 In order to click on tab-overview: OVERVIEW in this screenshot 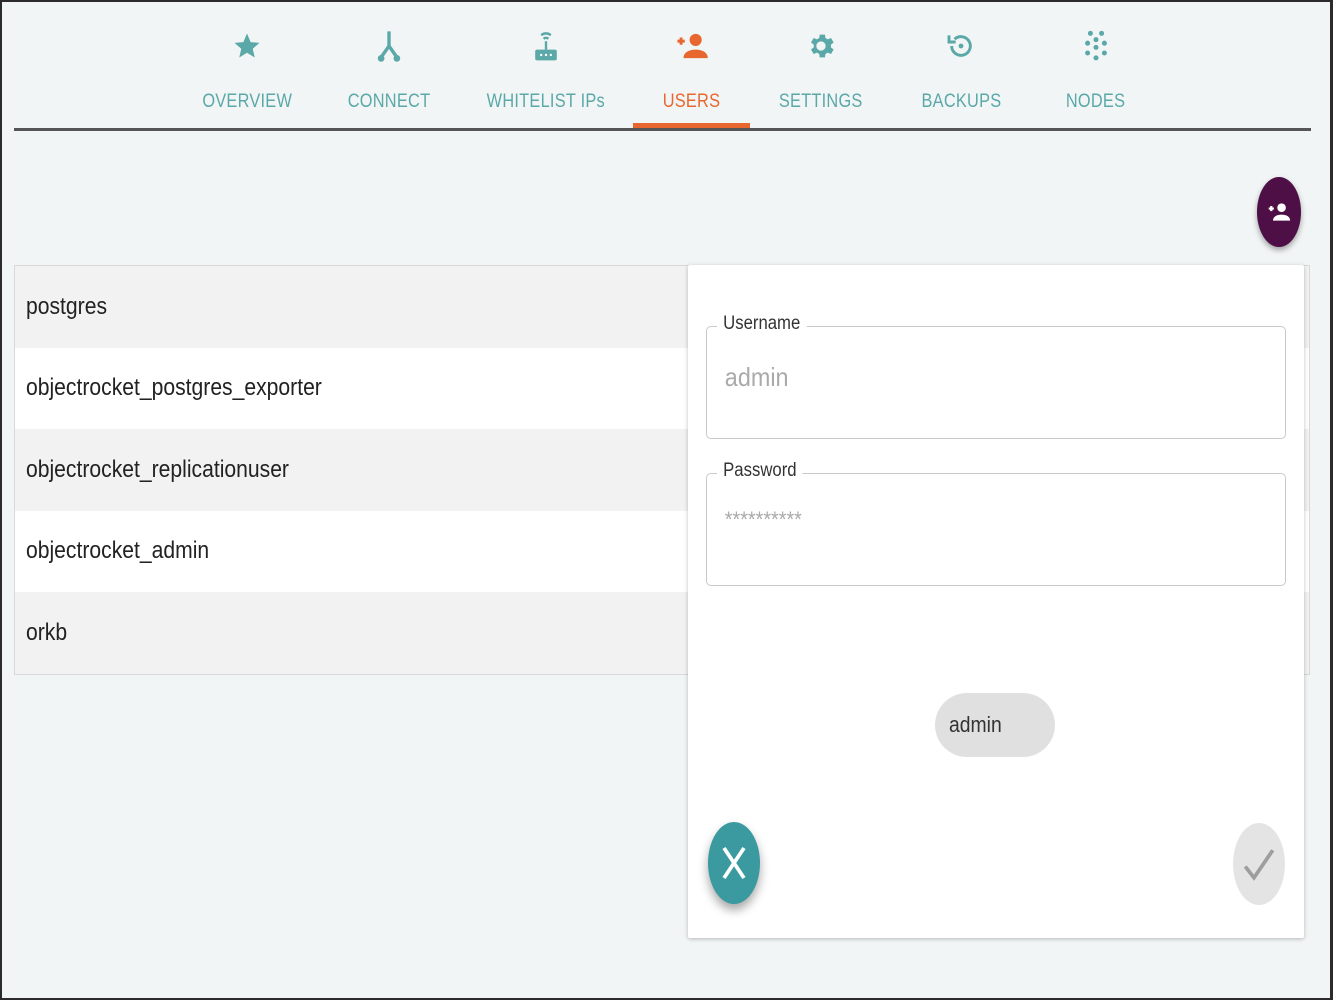, I will do `click(247, 64)`.